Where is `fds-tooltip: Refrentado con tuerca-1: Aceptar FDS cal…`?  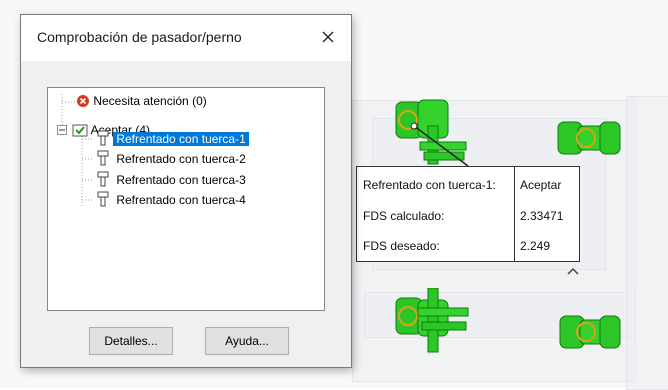
fds-tooltip: Refrentado con tuerca-1: Aceptar FDS cal… is located at coordinates (468, 214).